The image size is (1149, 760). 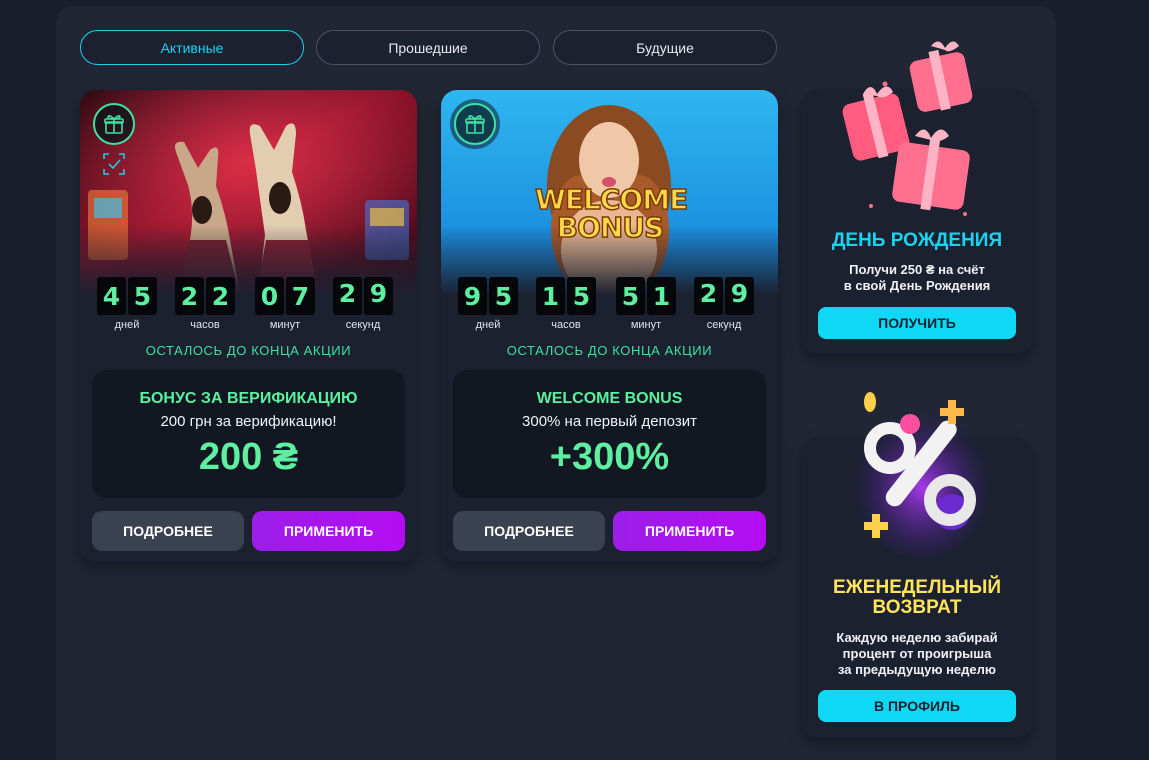 What do you see at coordinates (488, 304) in the screenshot?
I see `timer-days: 95 дней` at bounding box center [488, 304].